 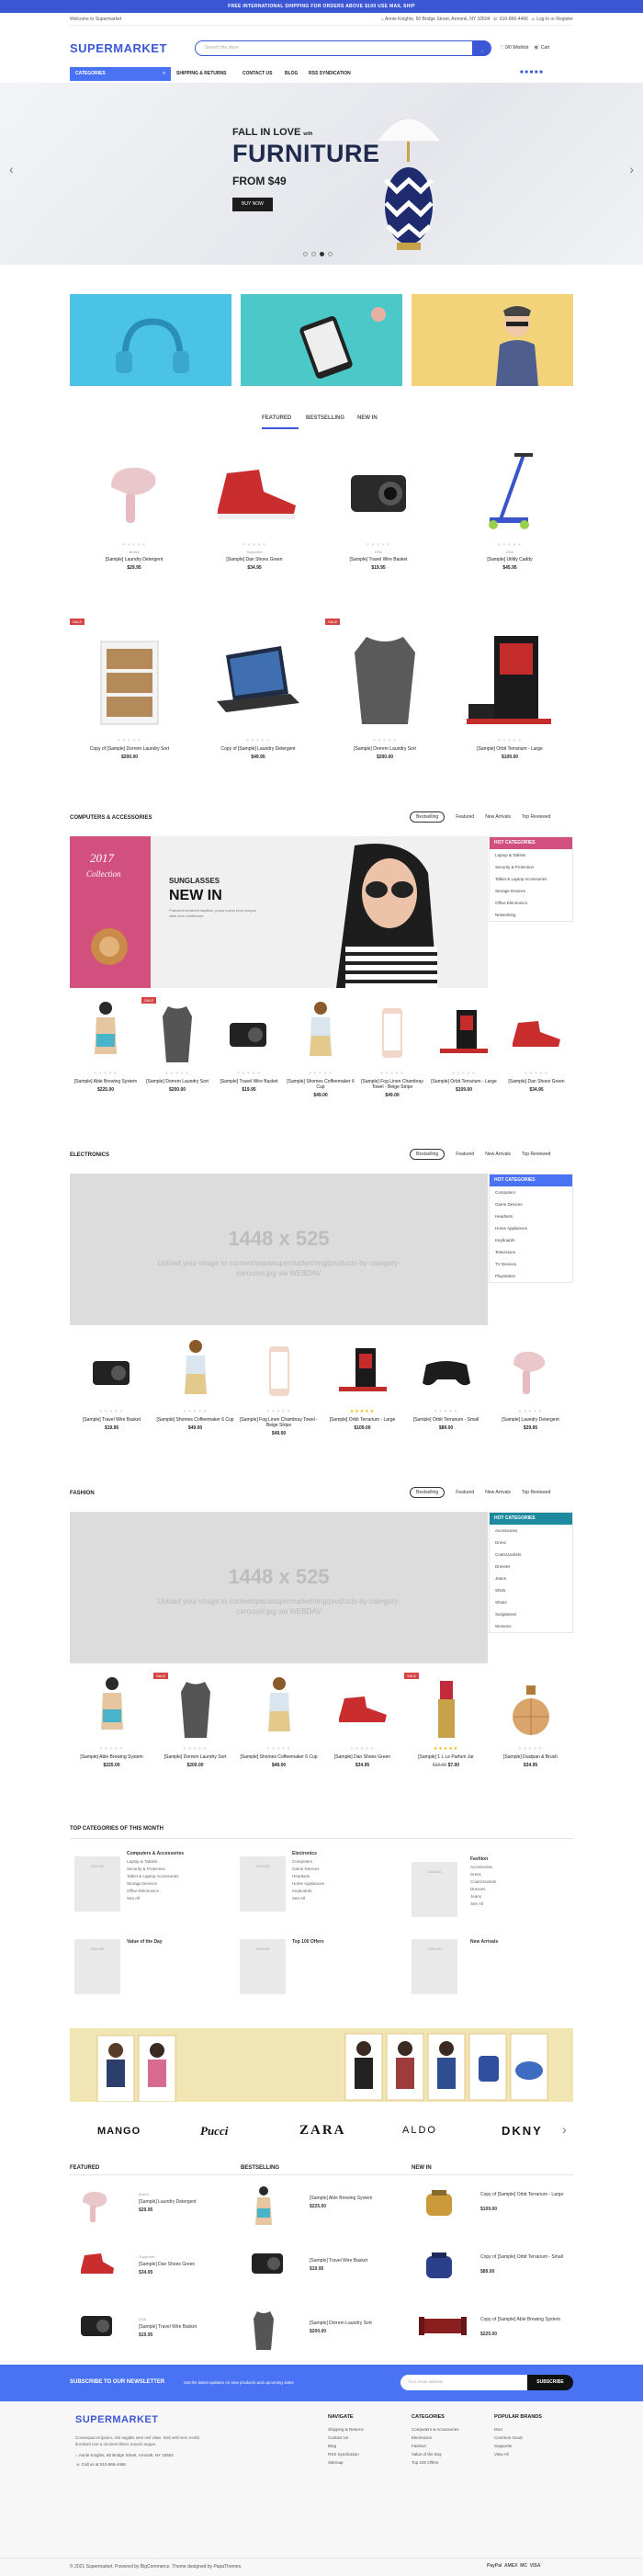 What do you see at coordinates (367, 418) in the screenshot?
I see `tab-new-in: NEW IN` at bounding box center [367, 418].